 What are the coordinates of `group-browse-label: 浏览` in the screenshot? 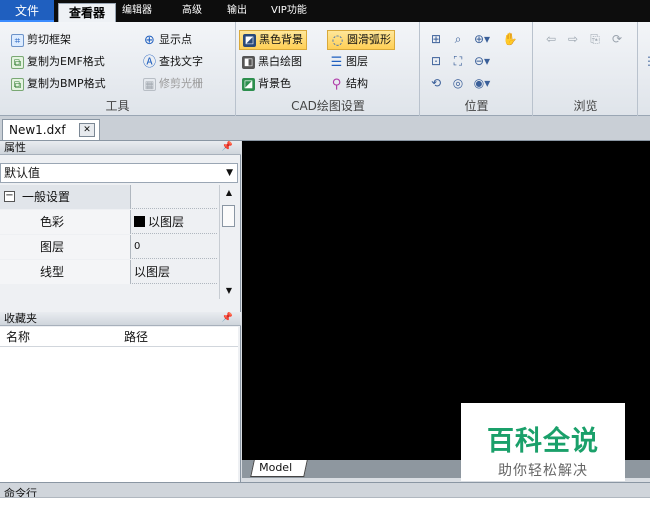 It's located at (585, 106).